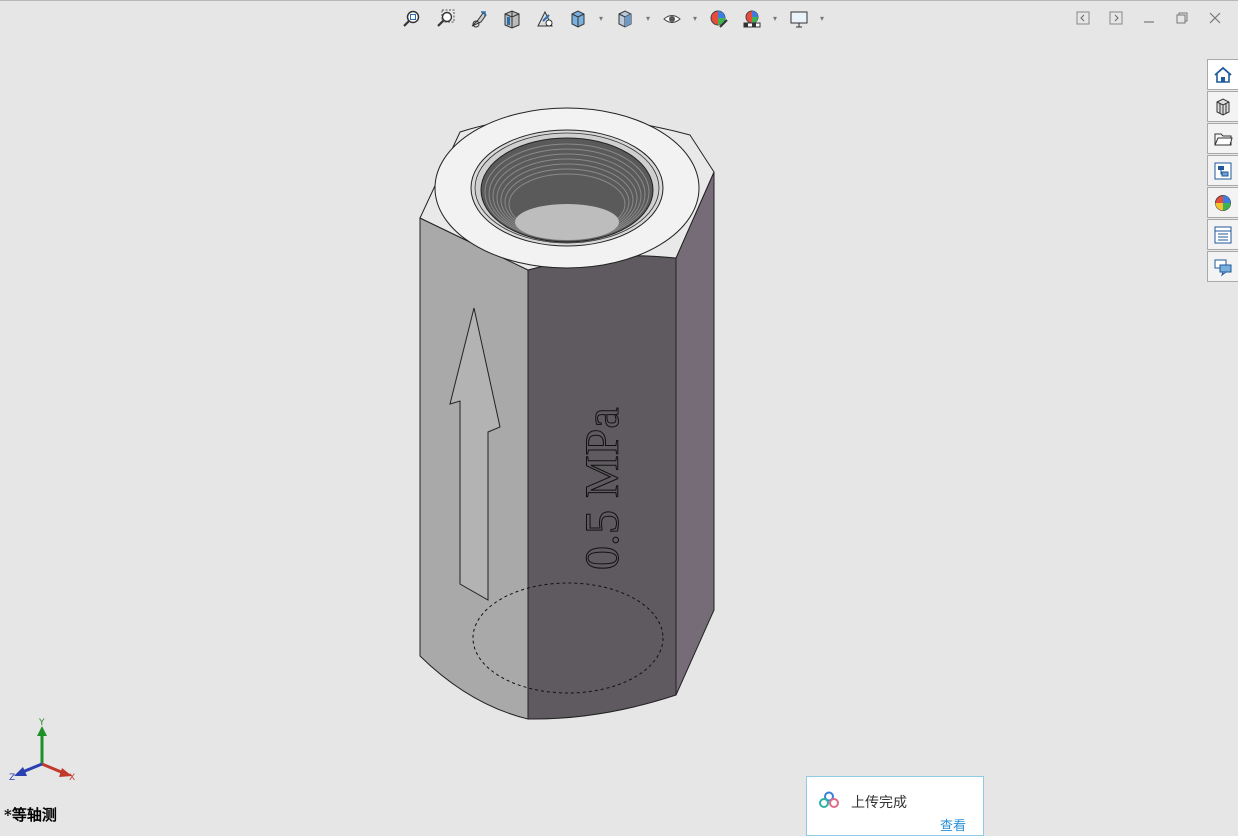 The width and height of the screenshot is (1238, 836). What do you see at coordinates (41, 723) in the screenshot?
I see `triad-y-label: Y` at bounding box center [41, 723].